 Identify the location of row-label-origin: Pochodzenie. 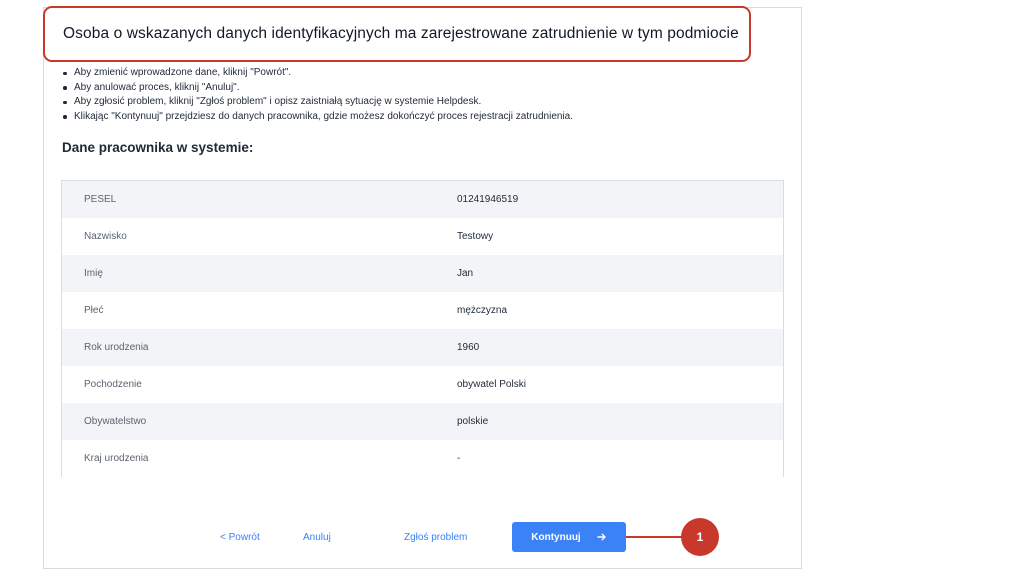
(113, 384).